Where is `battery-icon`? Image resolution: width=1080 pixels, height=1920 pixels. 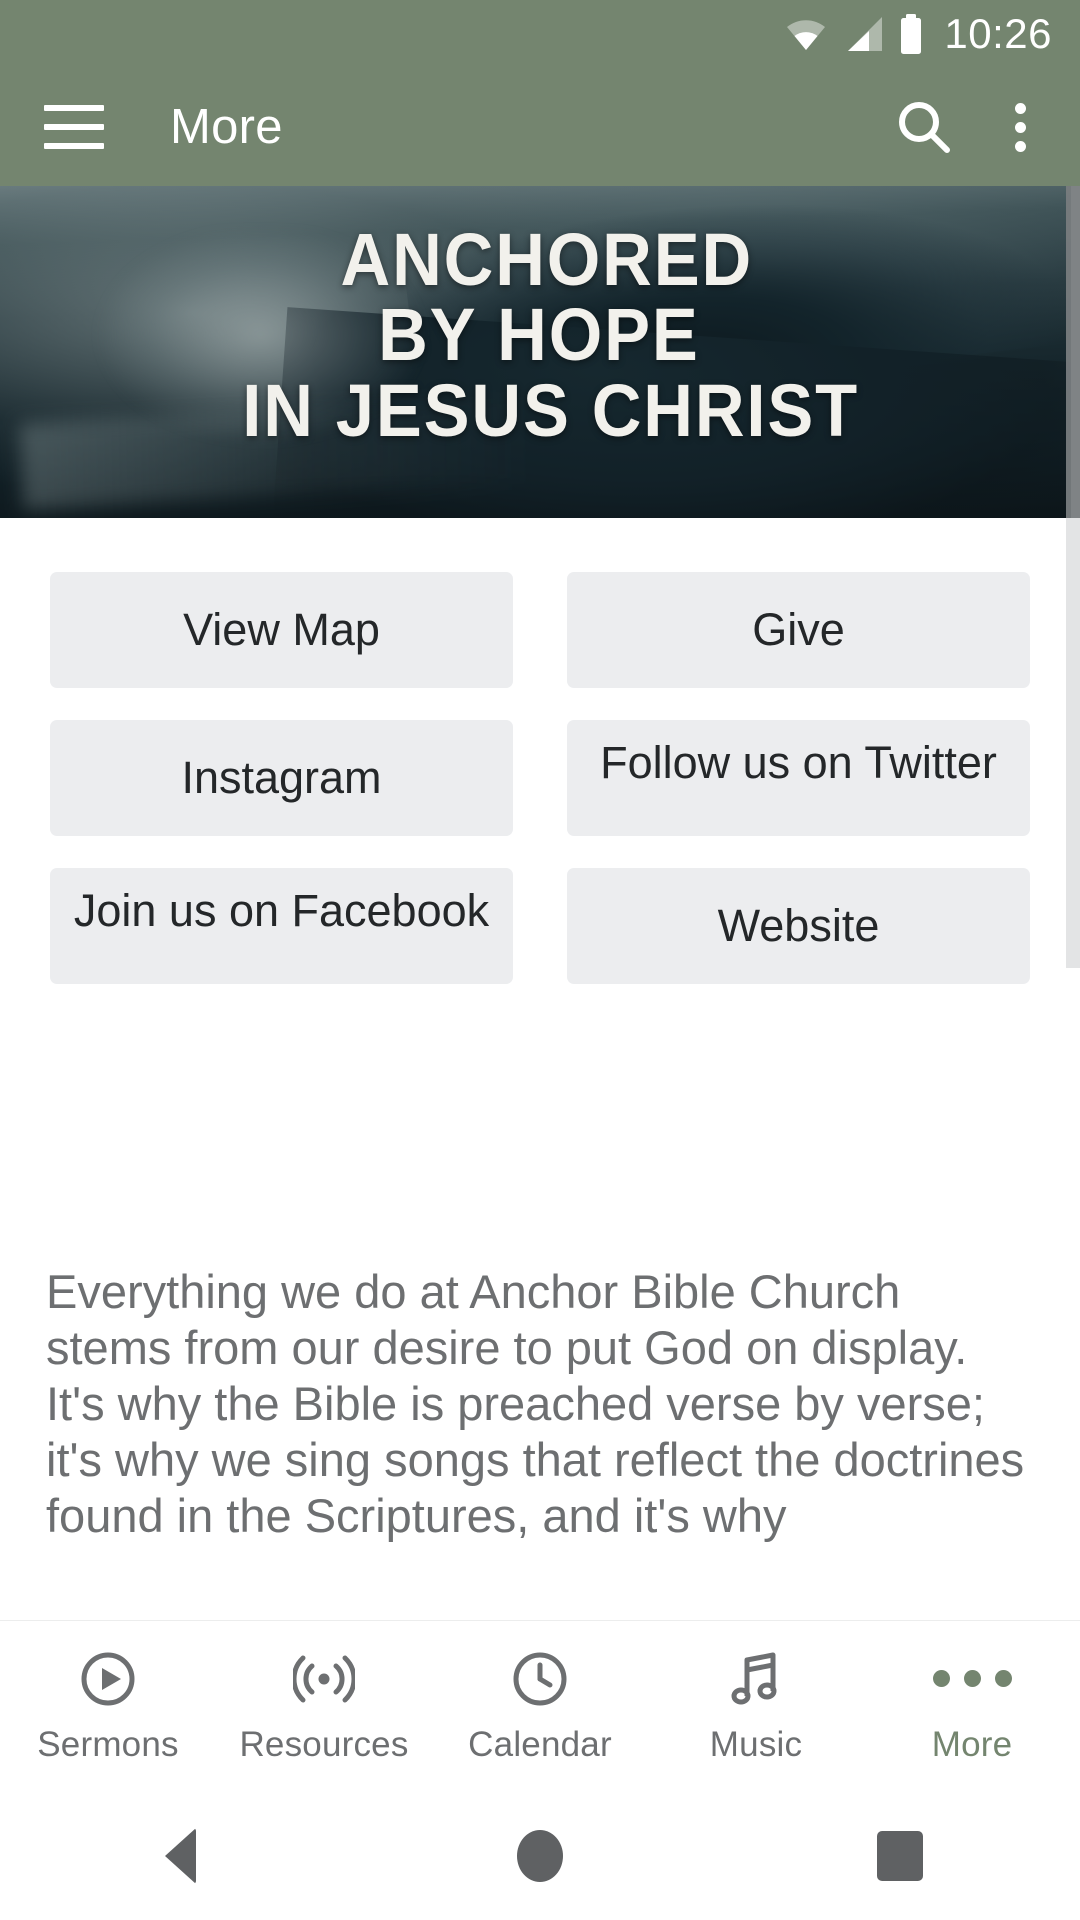
battery-icon is located at coordinates (911, 34).